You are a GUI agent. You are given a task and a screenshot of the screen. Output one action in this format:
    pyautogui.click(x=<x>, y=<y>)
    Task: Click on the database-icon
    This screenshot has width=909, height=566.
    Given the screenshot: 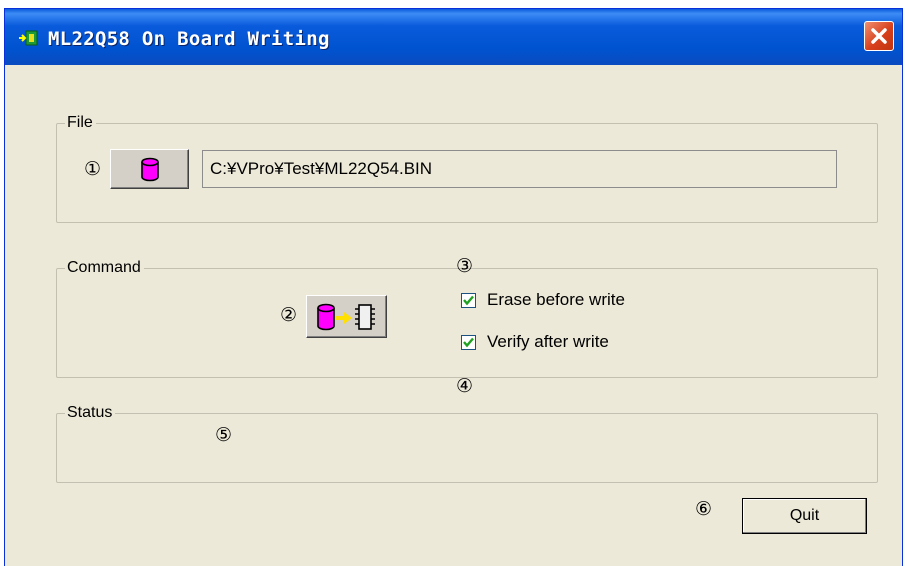 What is the action you would take?
    pyautogui.click(x=150, y=169)
    